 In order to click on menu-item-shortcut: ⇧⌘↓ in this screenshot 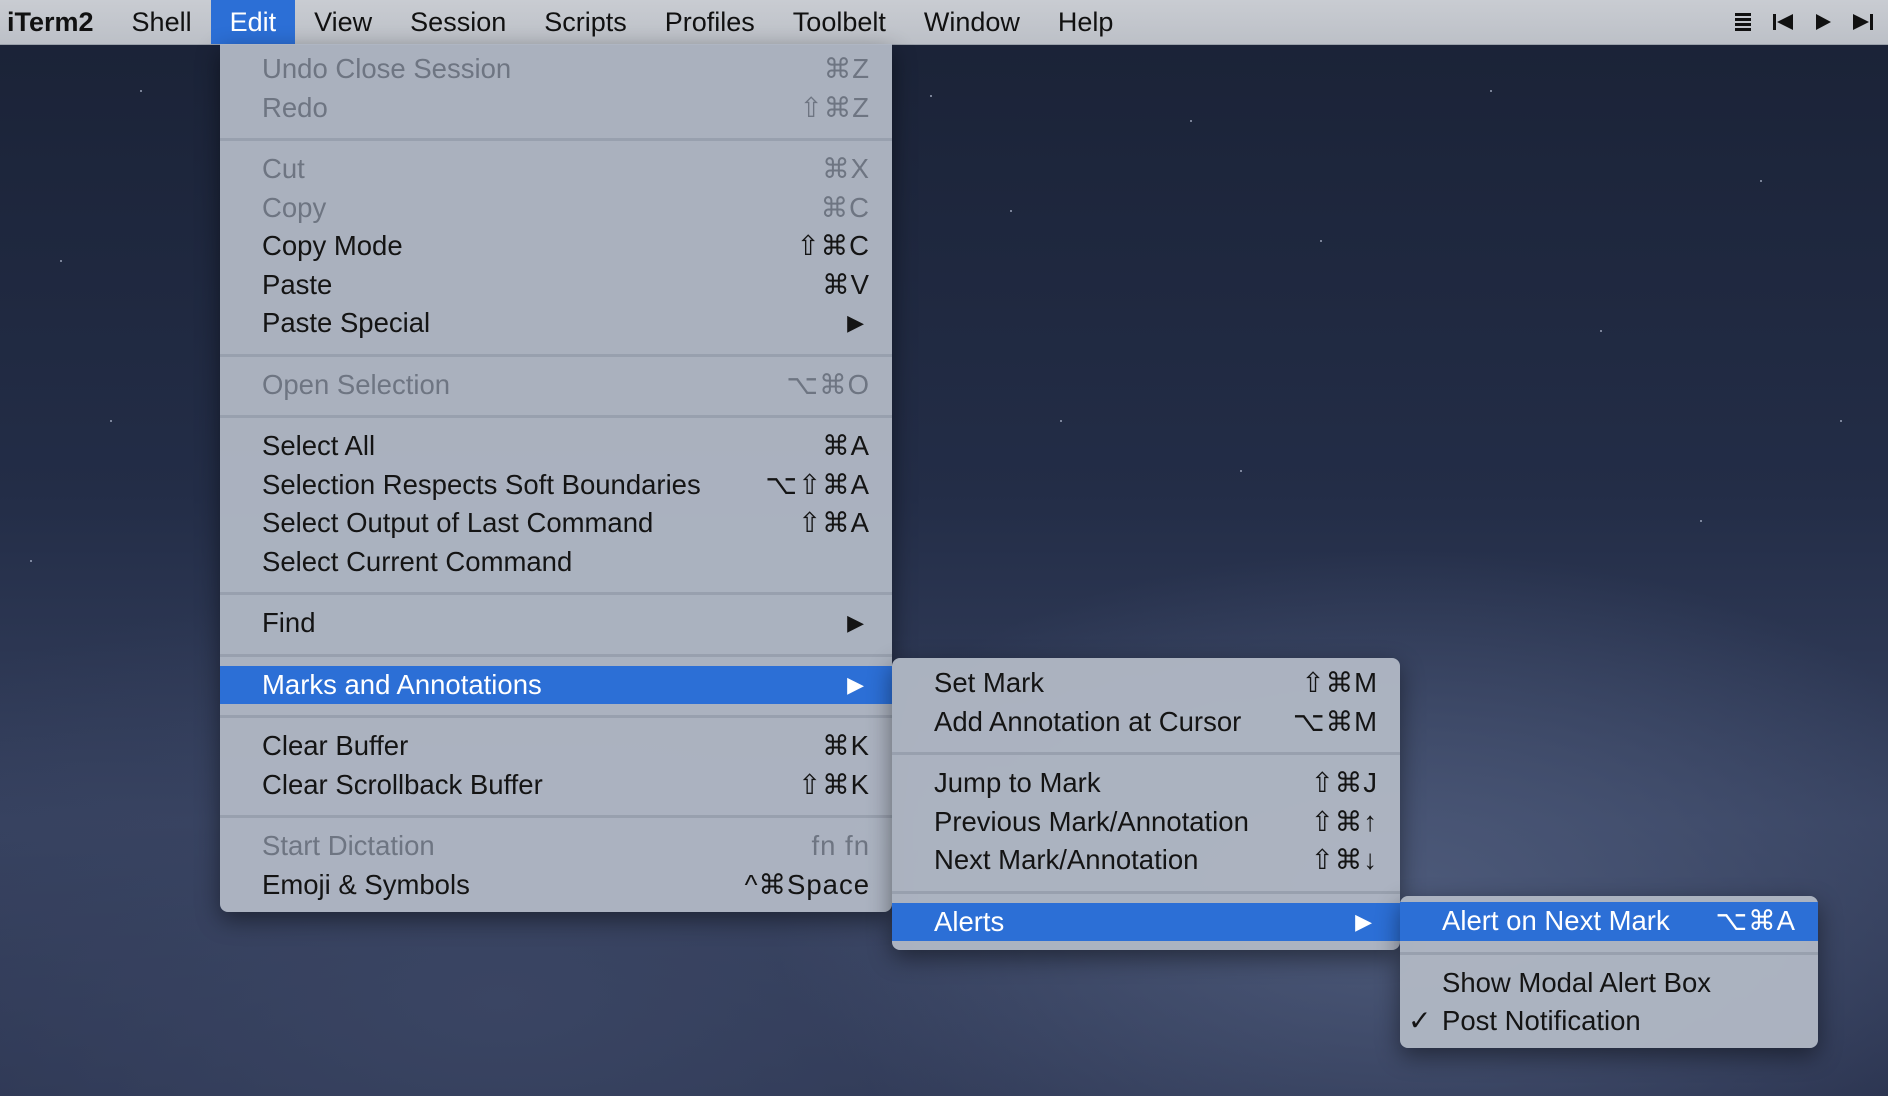, I will do `click(1344, 859)`.